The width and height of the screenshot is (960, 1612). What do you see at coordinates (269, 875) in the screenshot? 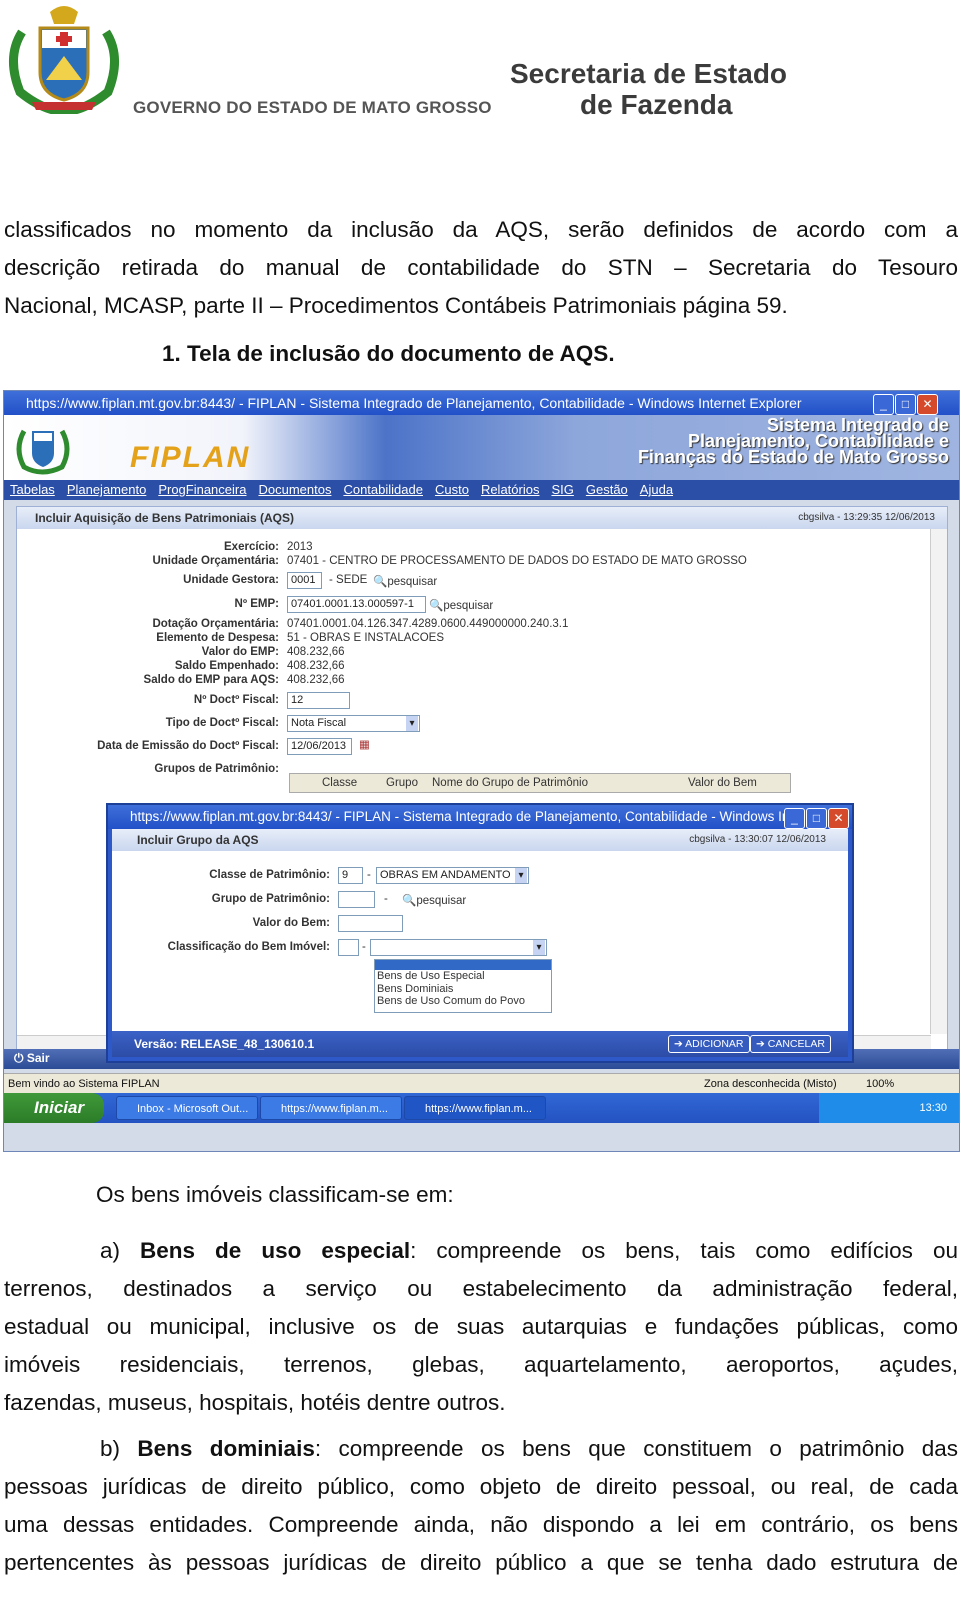
I see `classe-label: Classe de Patrimônio:` at bounding box center [269, 875].